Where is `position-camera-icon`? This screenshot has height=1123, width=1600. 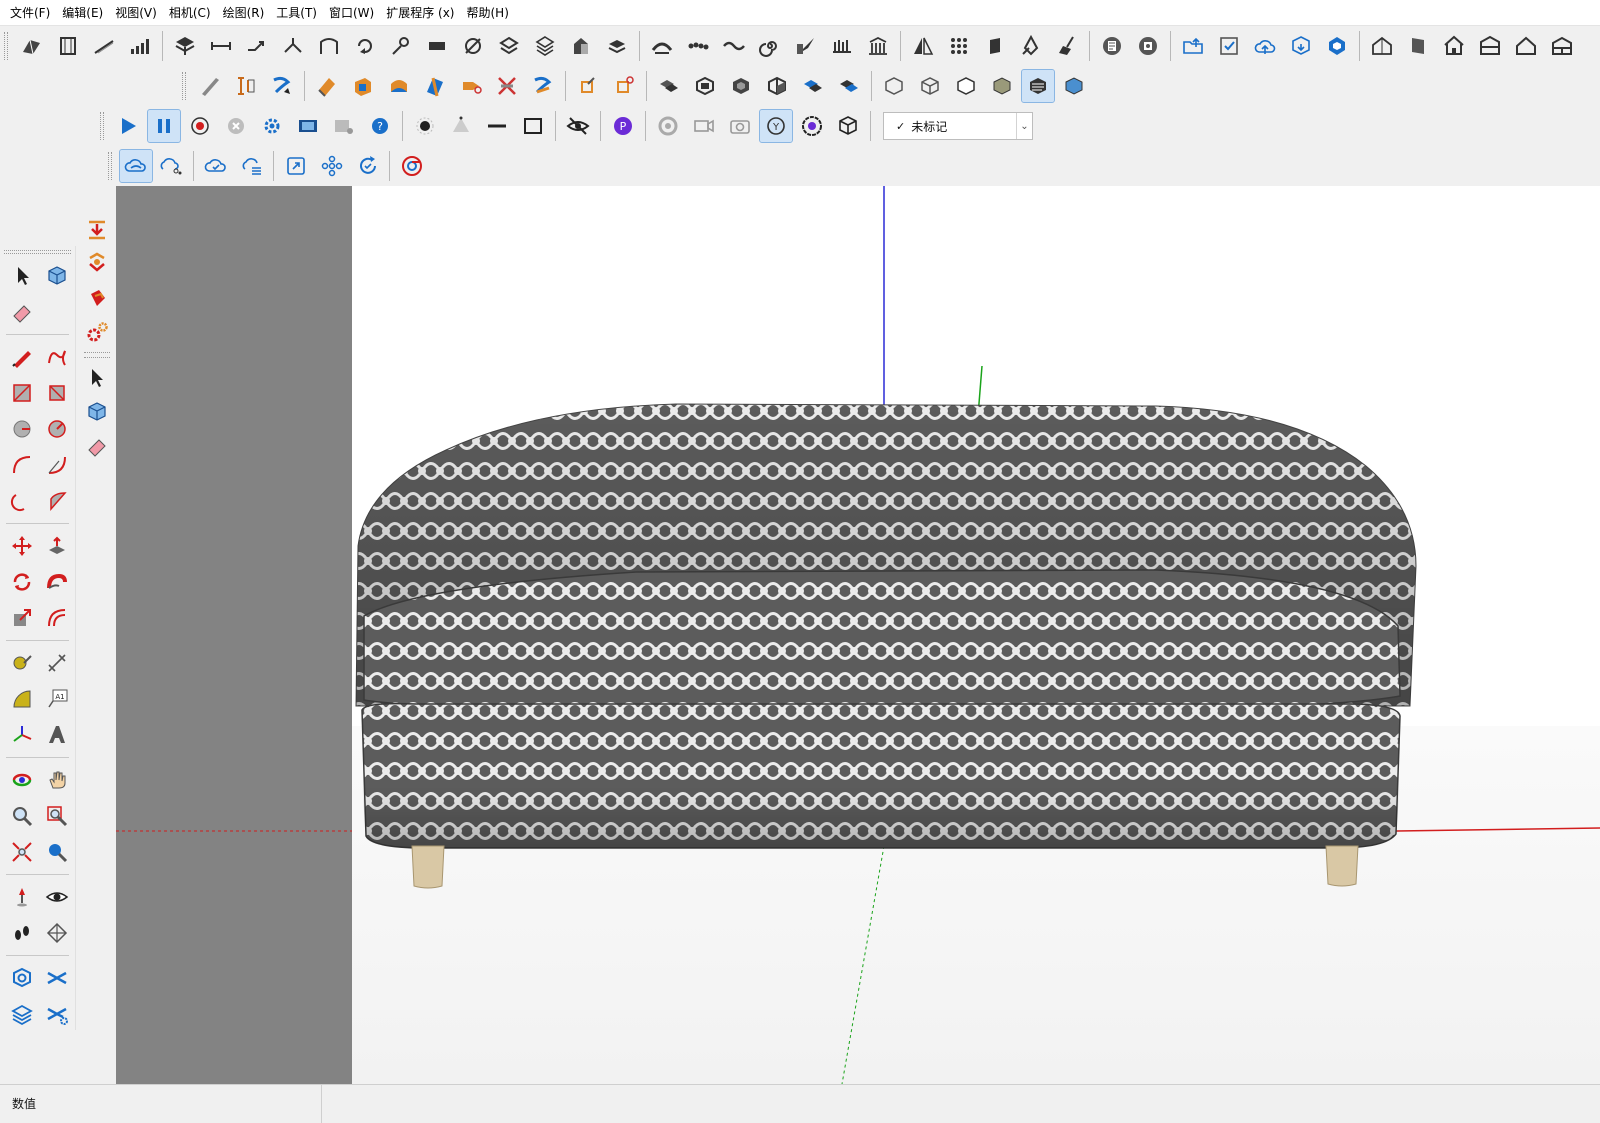
position-camera-icon is located at coordinates (22, 897).